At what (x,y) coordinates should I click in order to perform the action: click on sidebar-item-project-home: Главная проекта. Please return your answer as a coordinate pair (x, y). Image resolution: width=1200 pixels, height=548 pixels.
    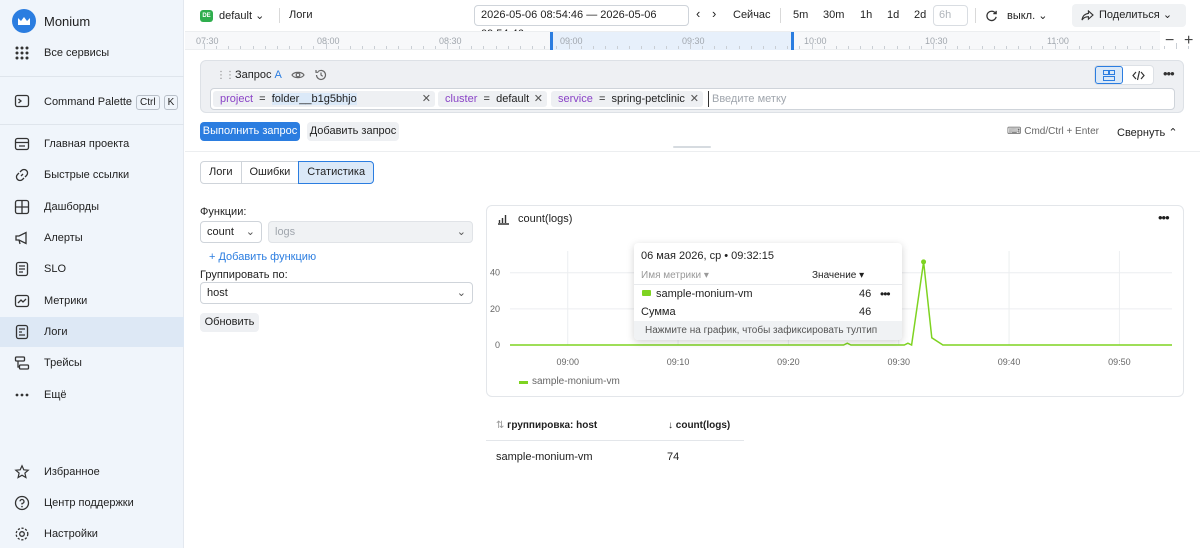
    Looking at the image, I should click on (92, 144).